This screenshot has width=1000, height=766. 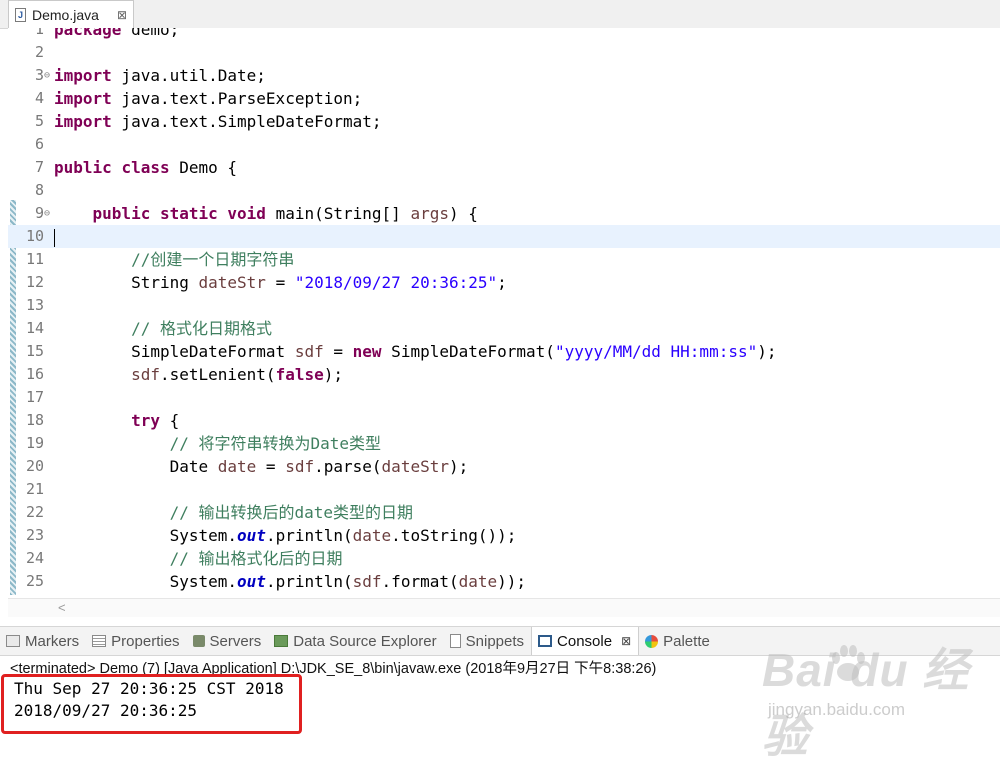 I want to click on code-token: Demo {, so click(x=203, y=167).